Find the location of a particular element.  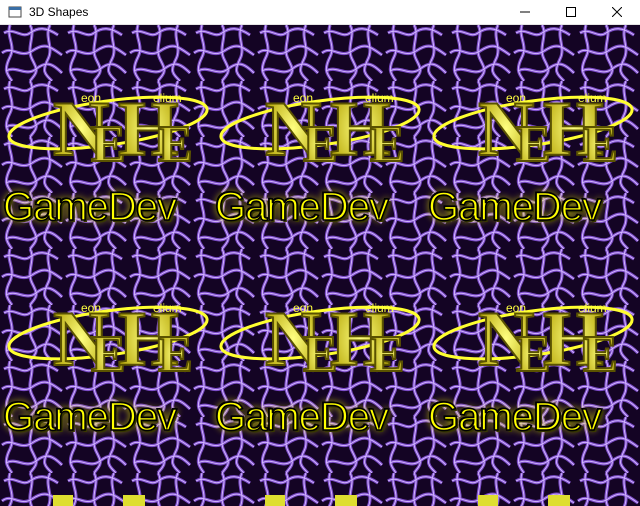

window-title: 3D Shapes is located at coordinates (59, 12).